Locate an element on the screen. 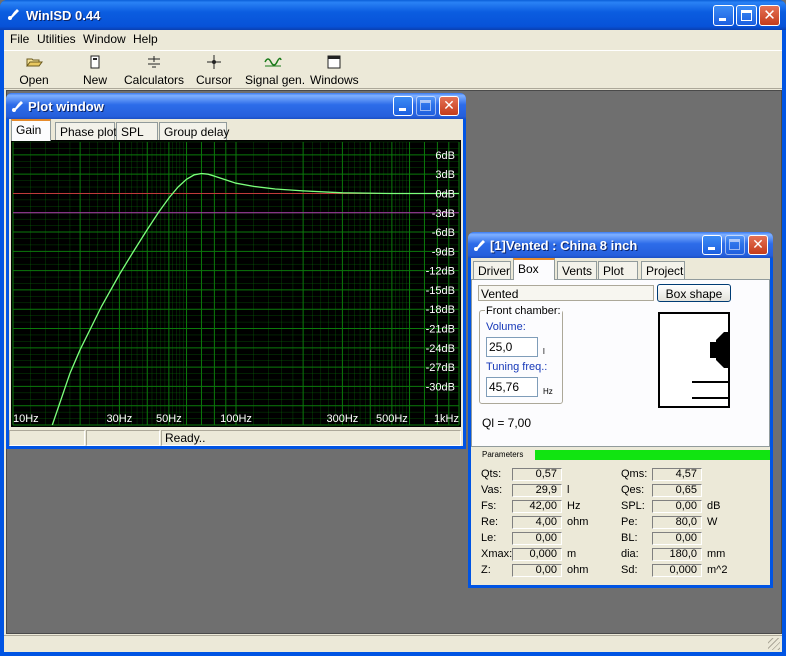 Image resolution: width=786 pixels, height=656 pixels. y-tick-label: 6dB is located at coordinates (445, 156).